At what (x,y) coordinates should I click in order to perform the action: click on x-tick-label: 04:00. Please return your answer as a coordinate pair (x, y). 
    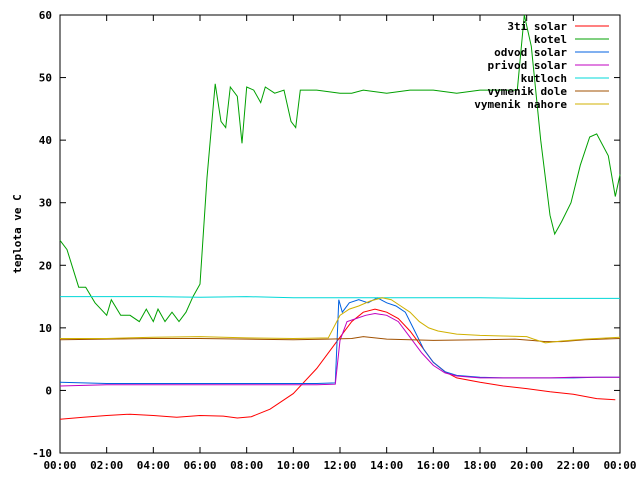
    Looking at the image, I should click on (153, 465).